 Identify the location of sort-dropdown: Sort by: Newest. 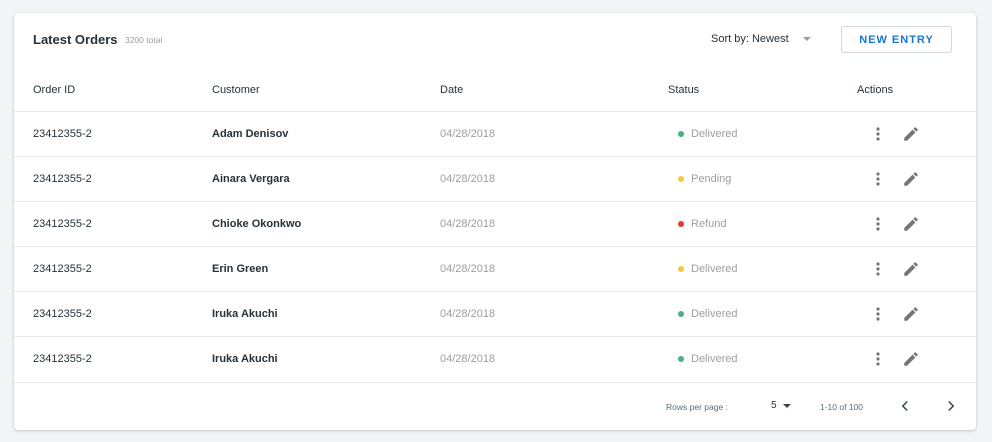
(761, 39).